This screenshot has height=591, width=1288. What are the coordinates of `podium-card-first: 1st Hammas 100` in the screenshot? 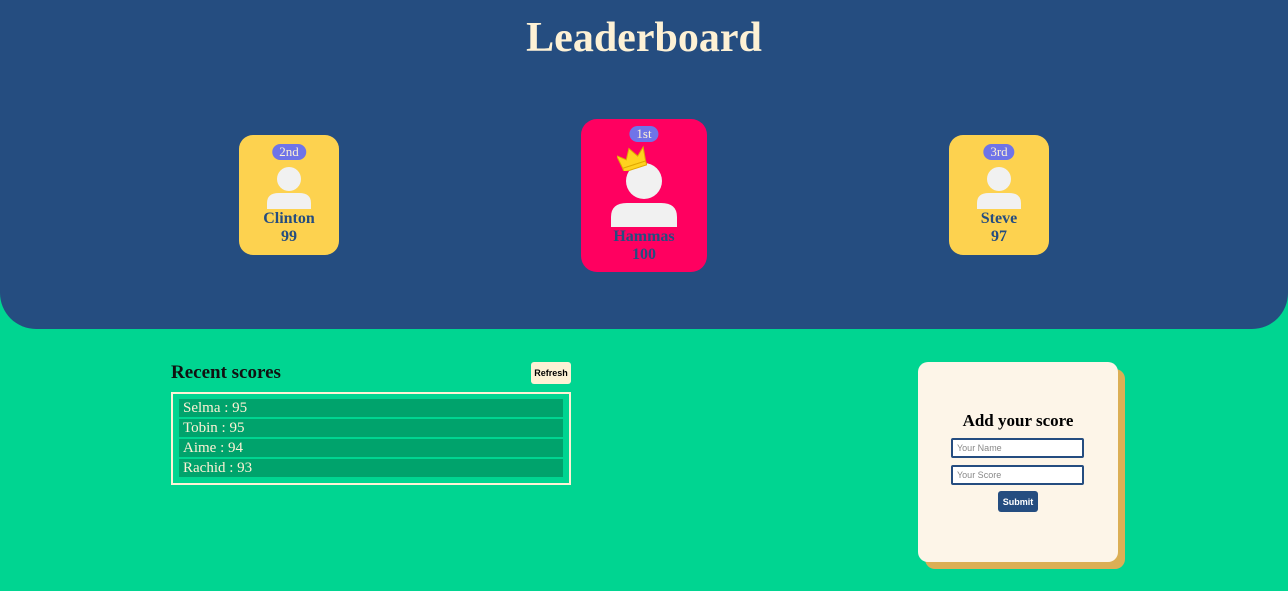 It's located at (644, 195).